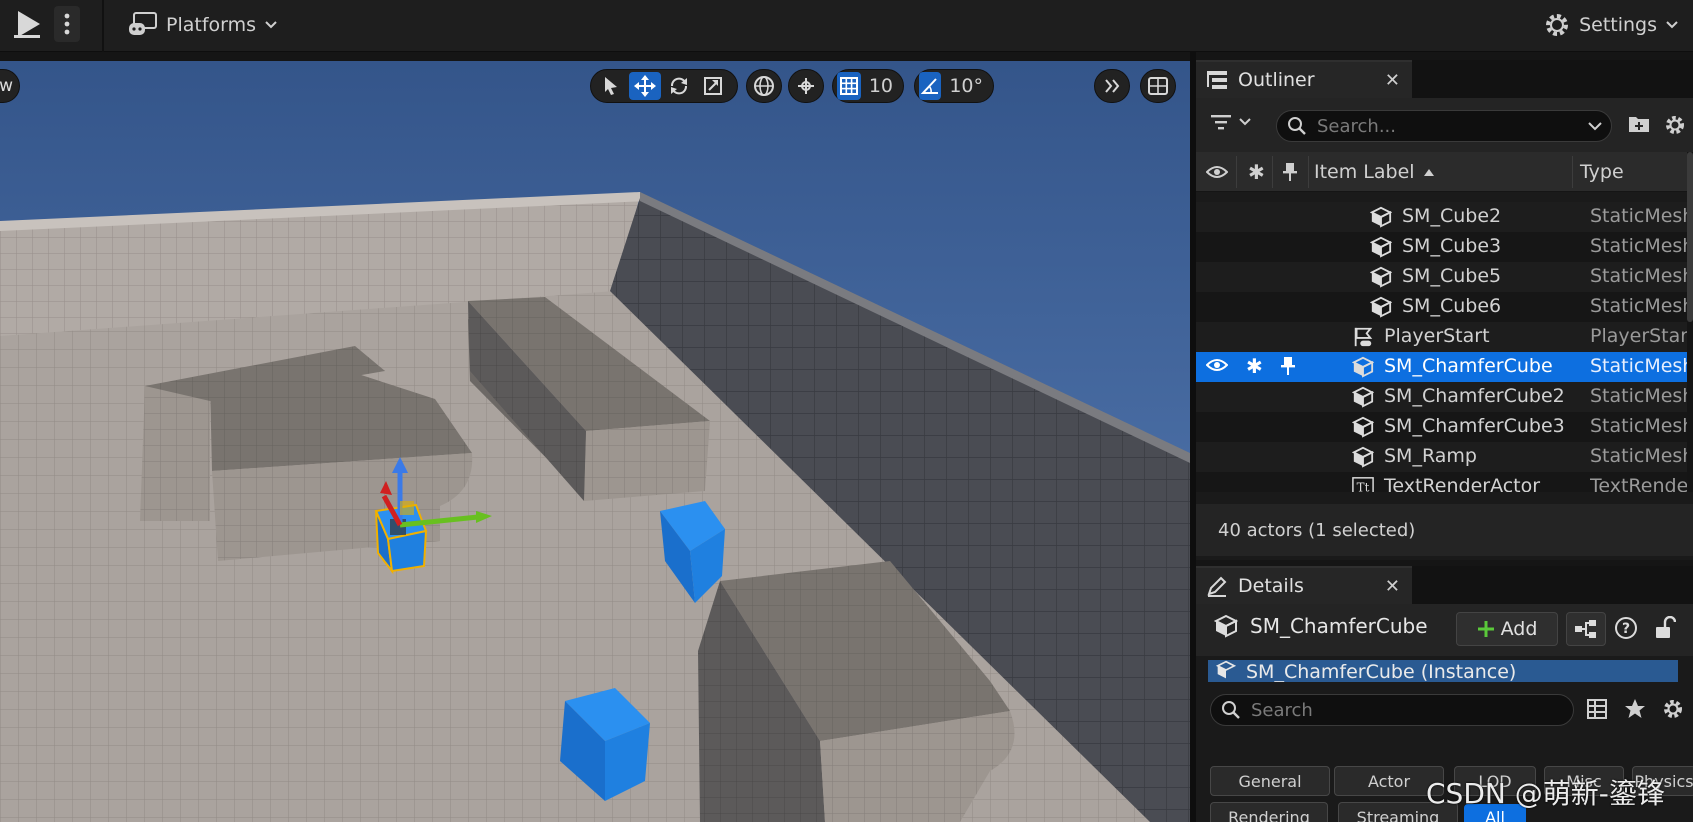 The width and height of the screenshot is (1693, 822). Describe the element at coordinates (1254, 366) in the screenshot. I see `star-icon: ✱` at that location.